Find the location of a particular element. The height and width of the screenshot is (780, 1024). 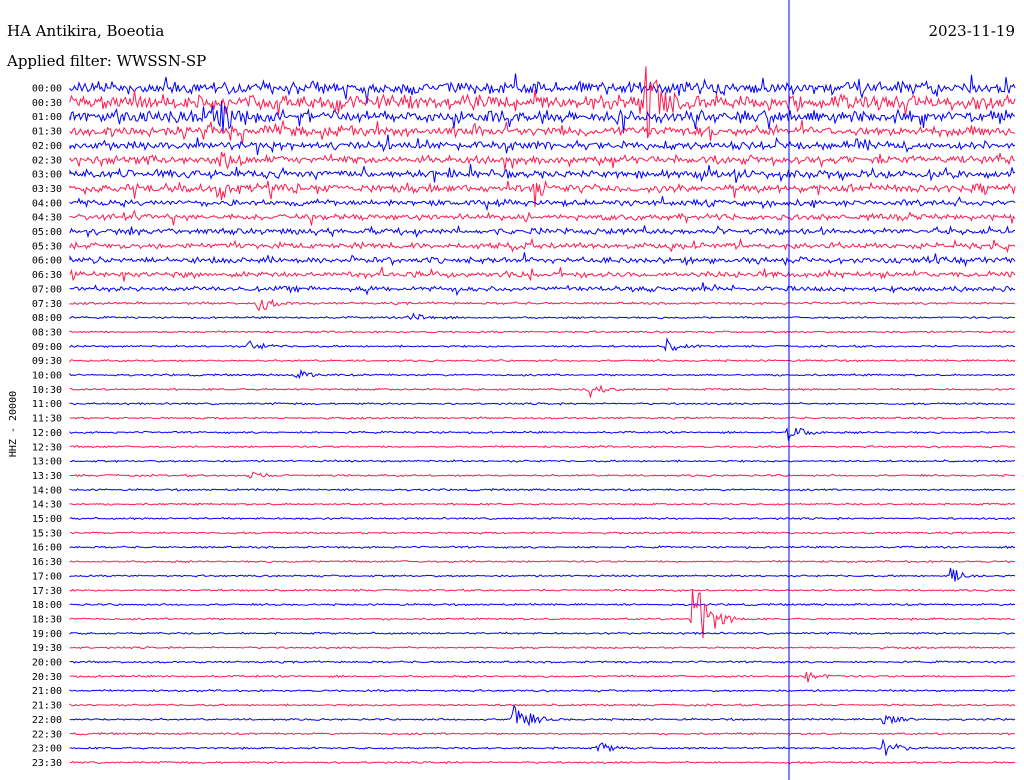

date-label: 2023-11-19 is located at coordinates (972, 31).